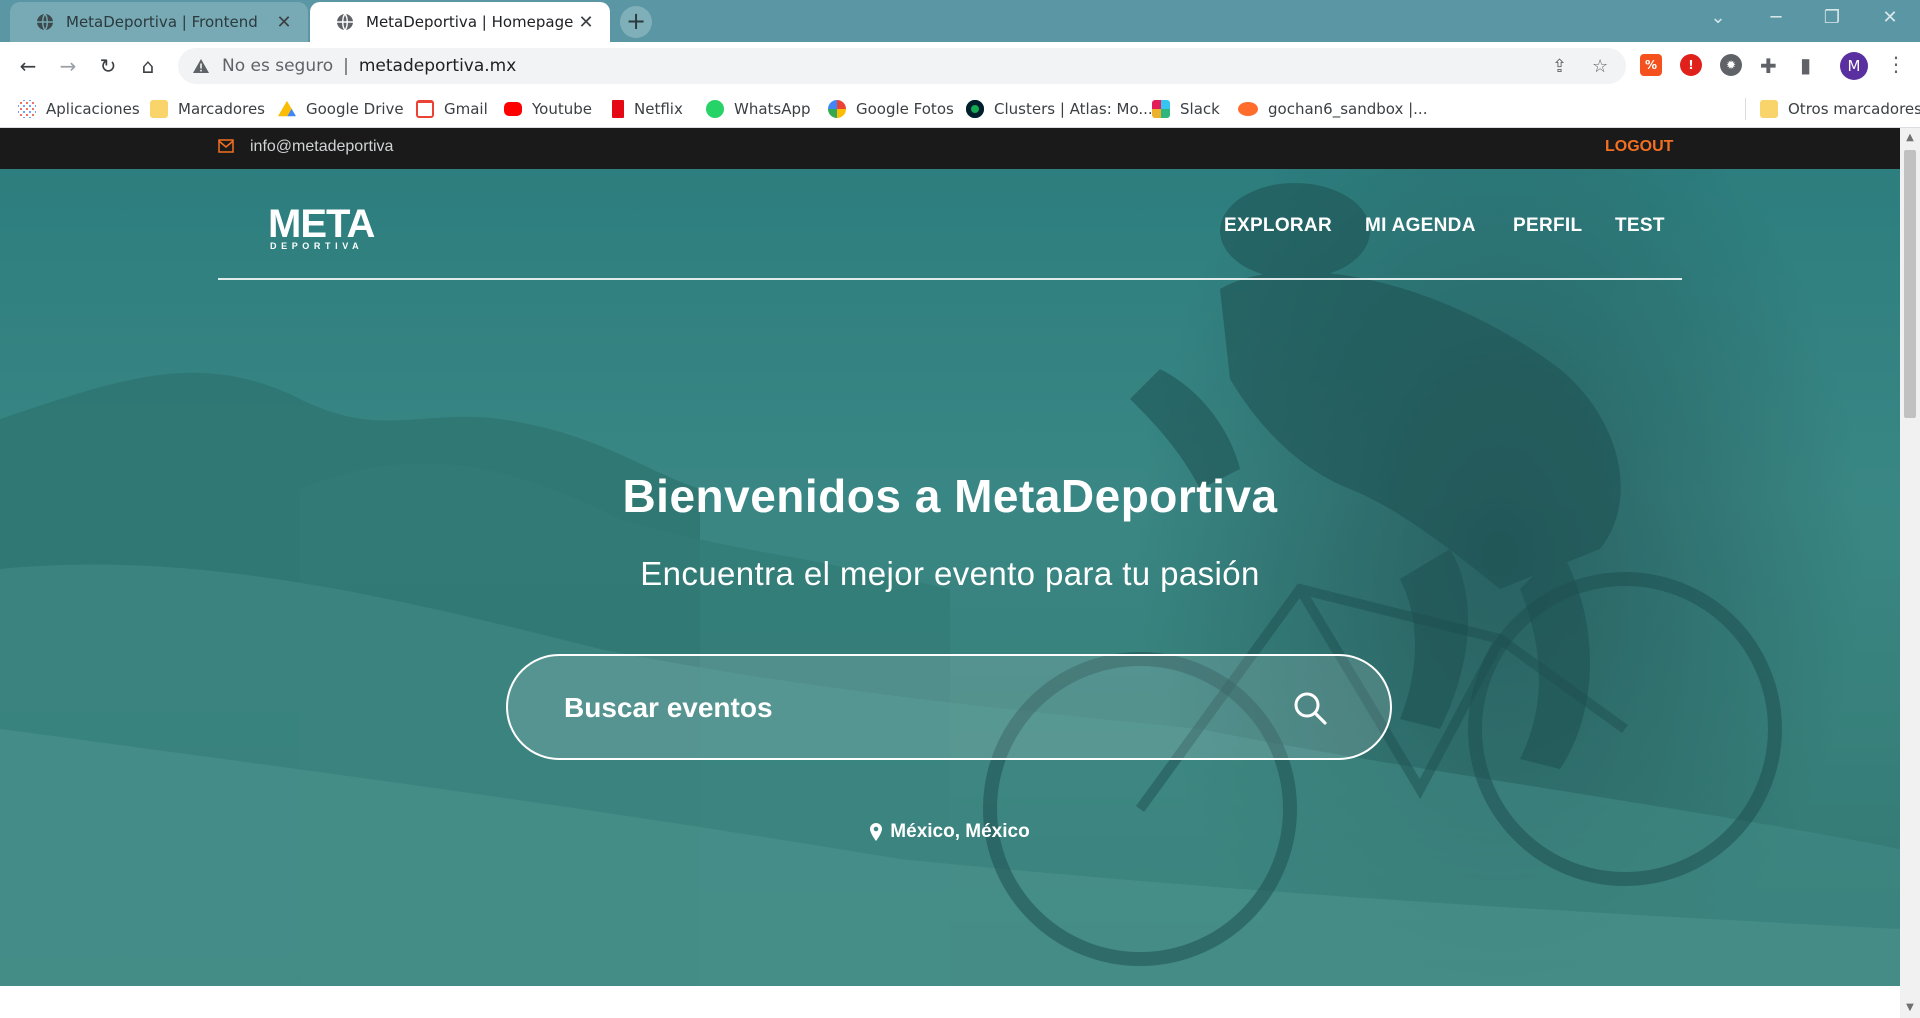  Describe the element at coordinates (618, 109) in the screenshot. I see `netflix-icon` at that location.